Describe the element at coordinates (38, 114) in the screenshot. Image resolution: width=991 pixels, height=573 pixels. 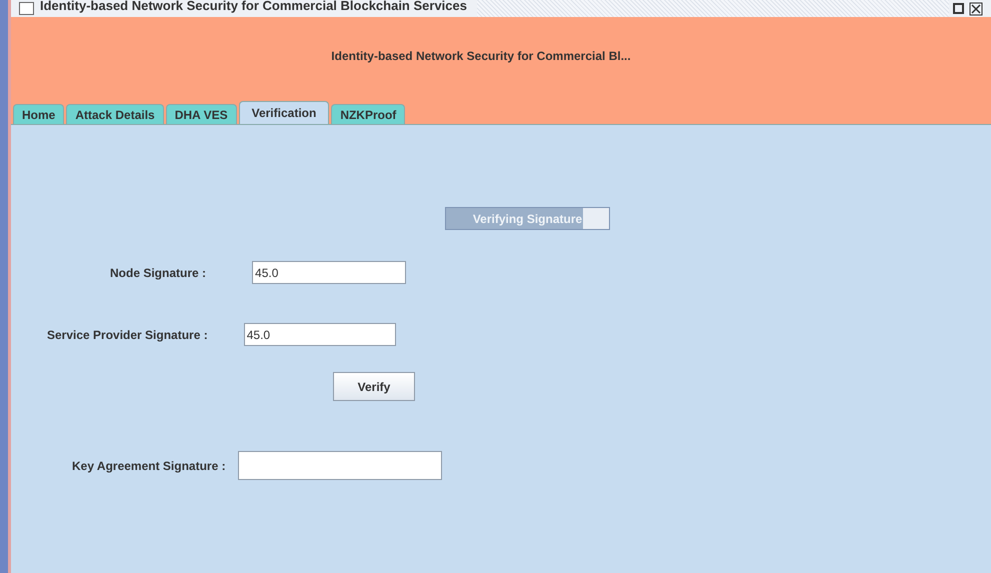
I see `tab: Home` at that location.